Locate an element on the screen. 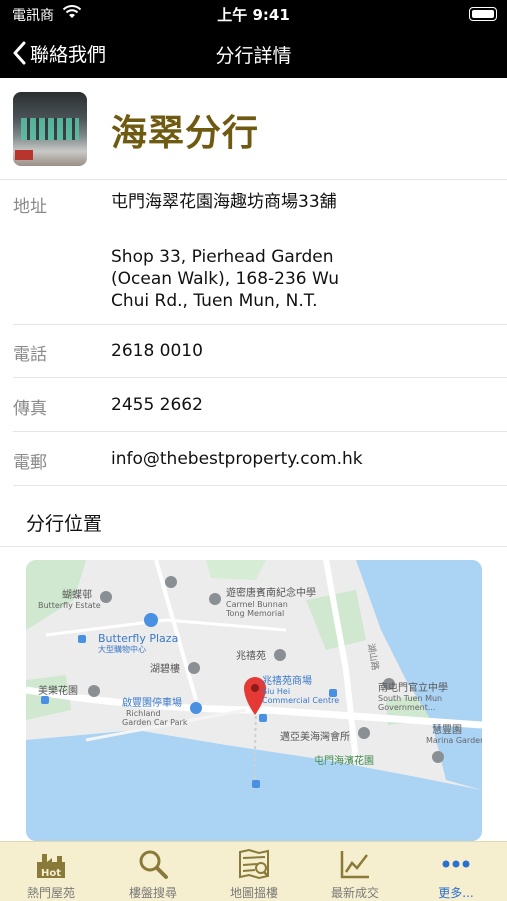 The image size is (507, 901). status-bar: 電訊商 上午 9:41 is located at coordinates (253, 14).